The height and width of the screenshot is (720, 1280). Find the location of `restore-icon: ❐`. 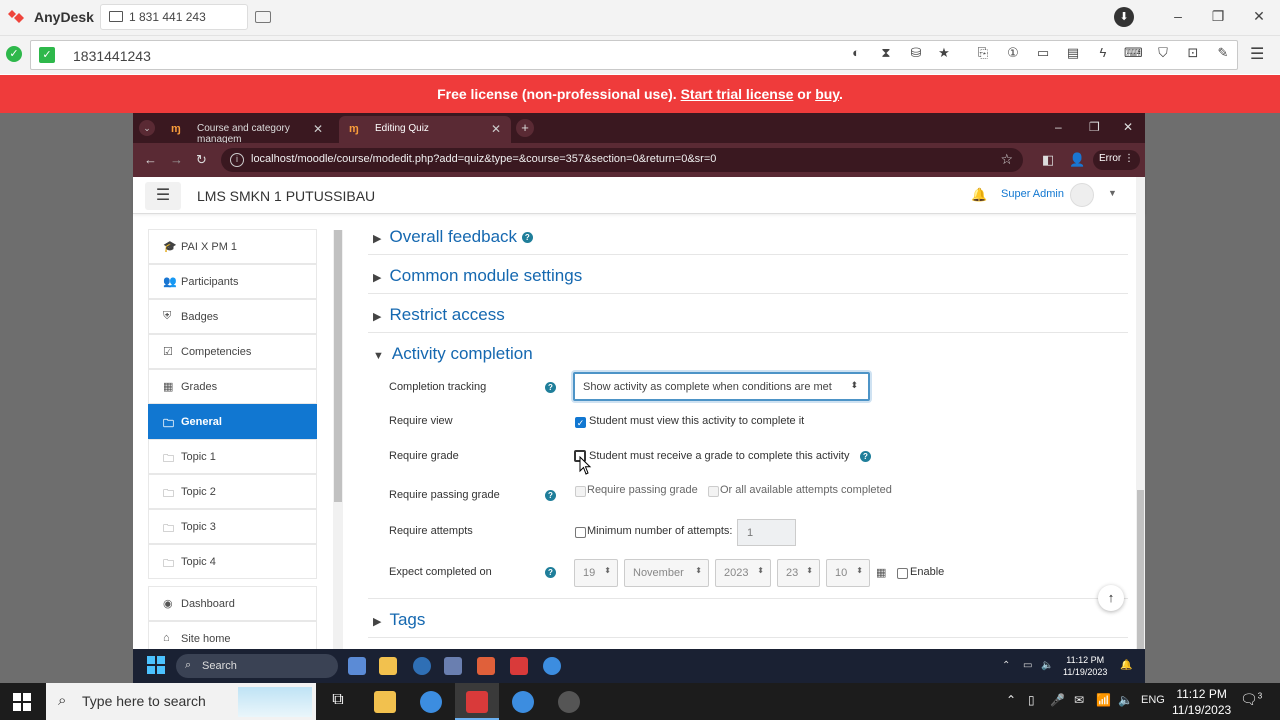

restore-icon: ❐ is located at coordinates (1218, 16).